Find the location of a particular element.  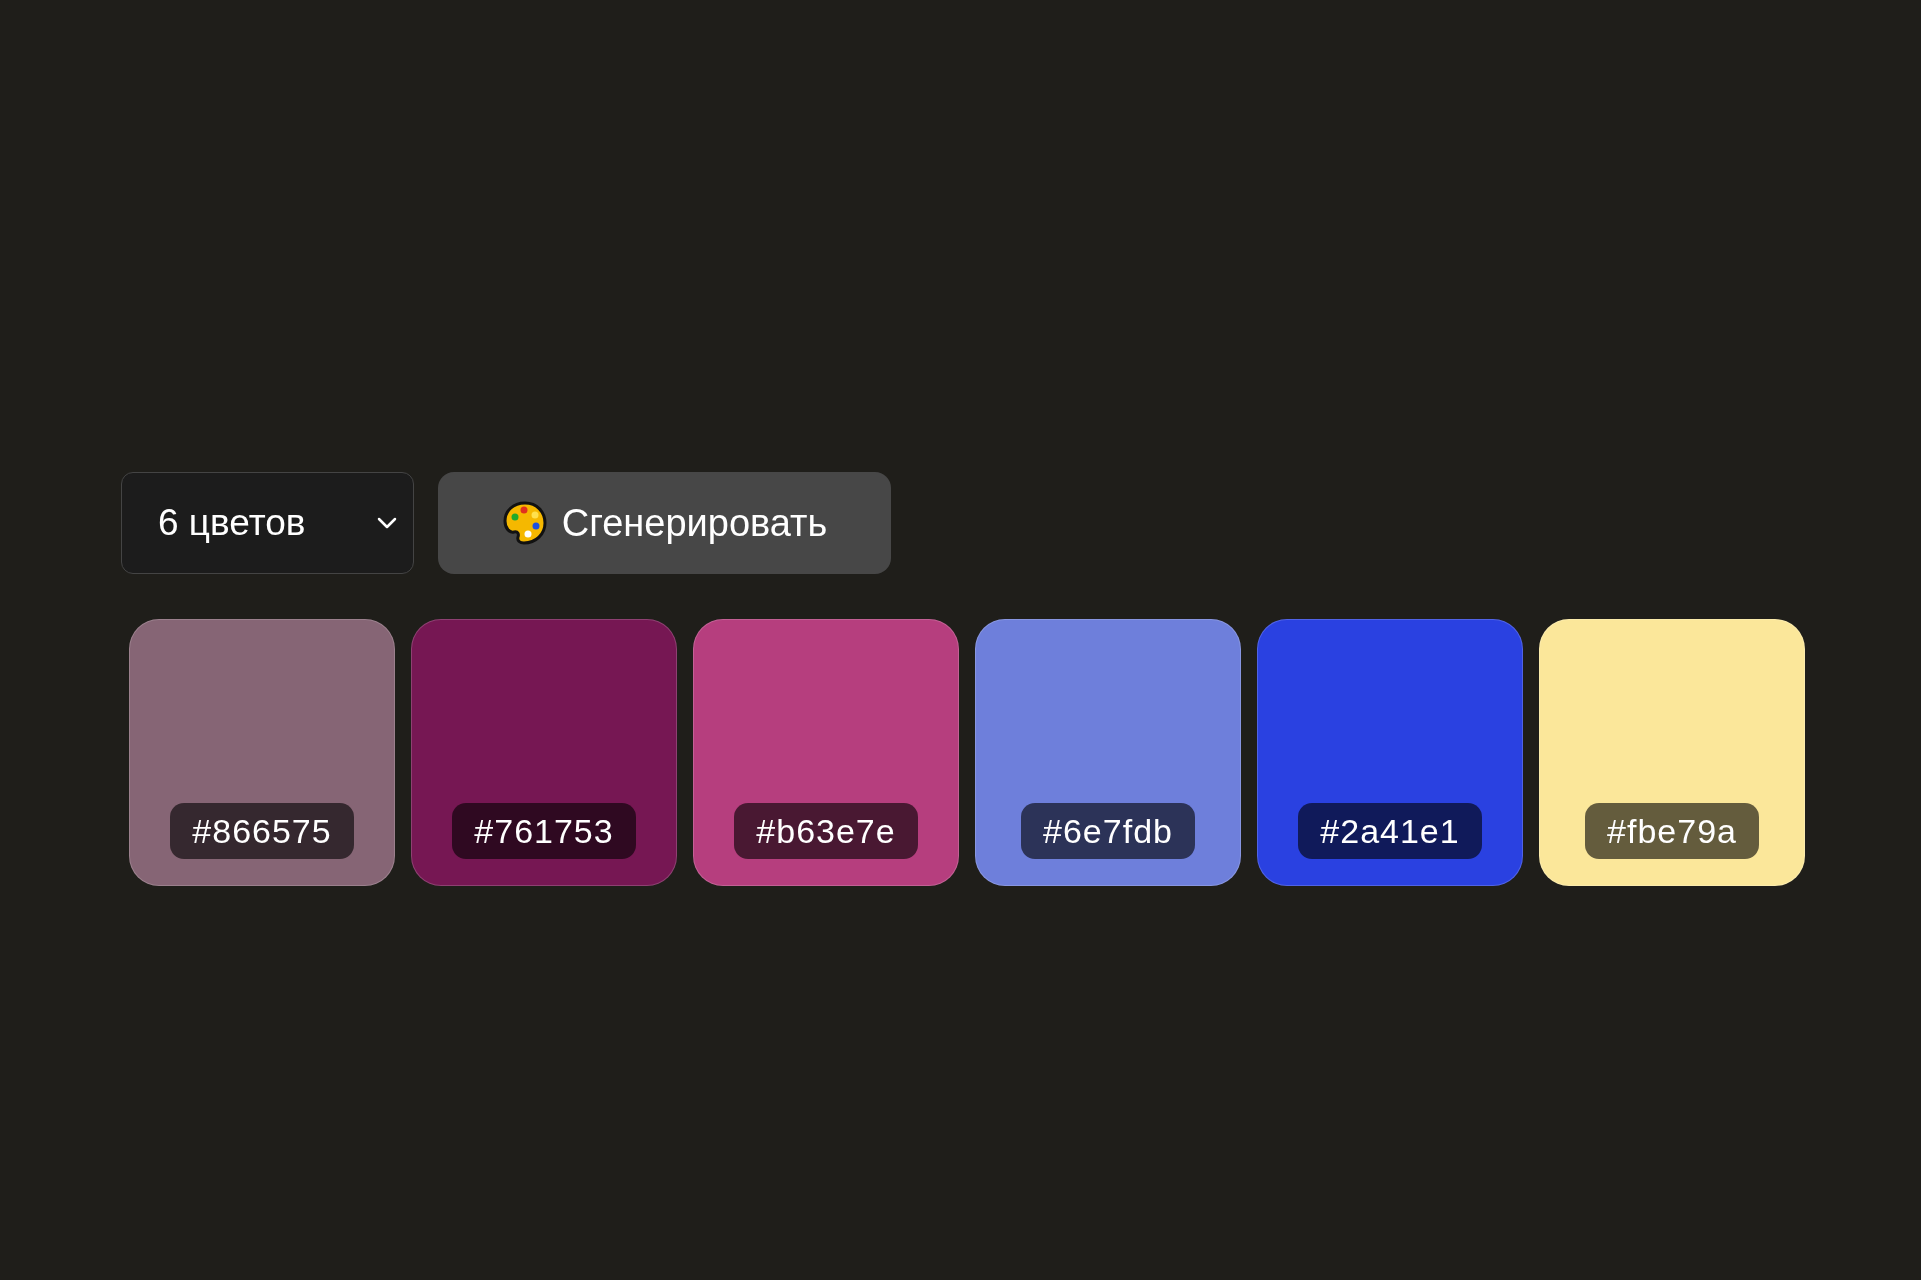

chevron-down-icon is located at coordinates (387, 523).